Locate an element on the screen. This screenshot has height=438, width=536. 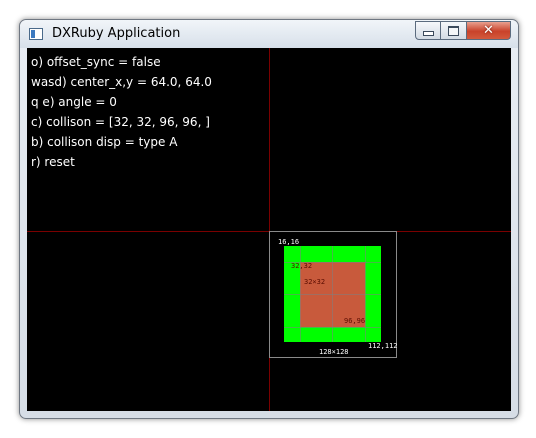
collision-size-label: 32×32 is located at coordinates (315, 282).